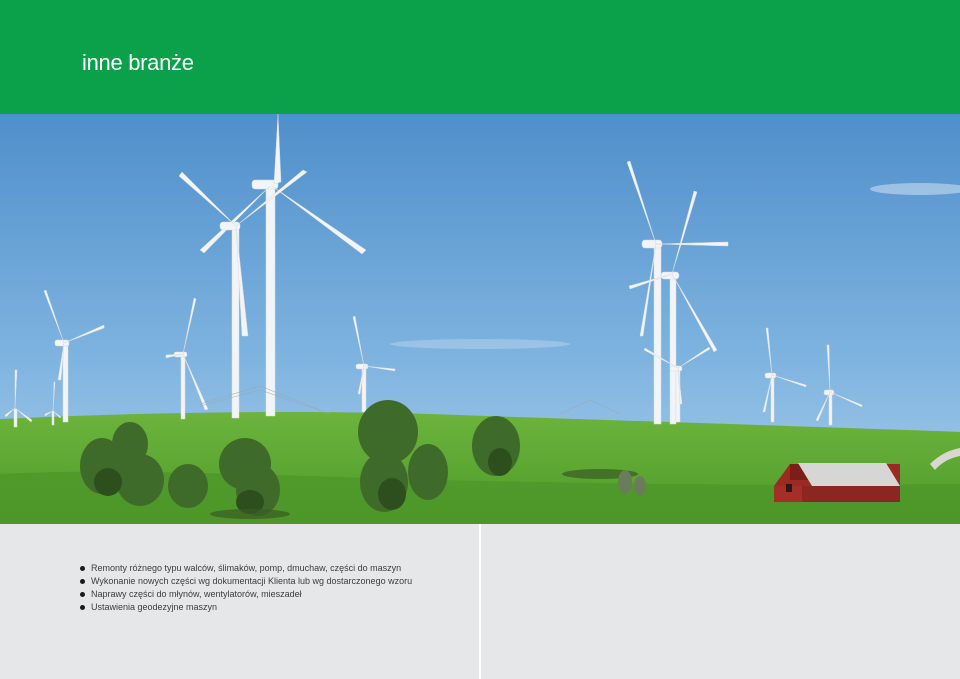  I want to click on list-item: Ustawienia geodezyjne maszyn, so click(246, 607).